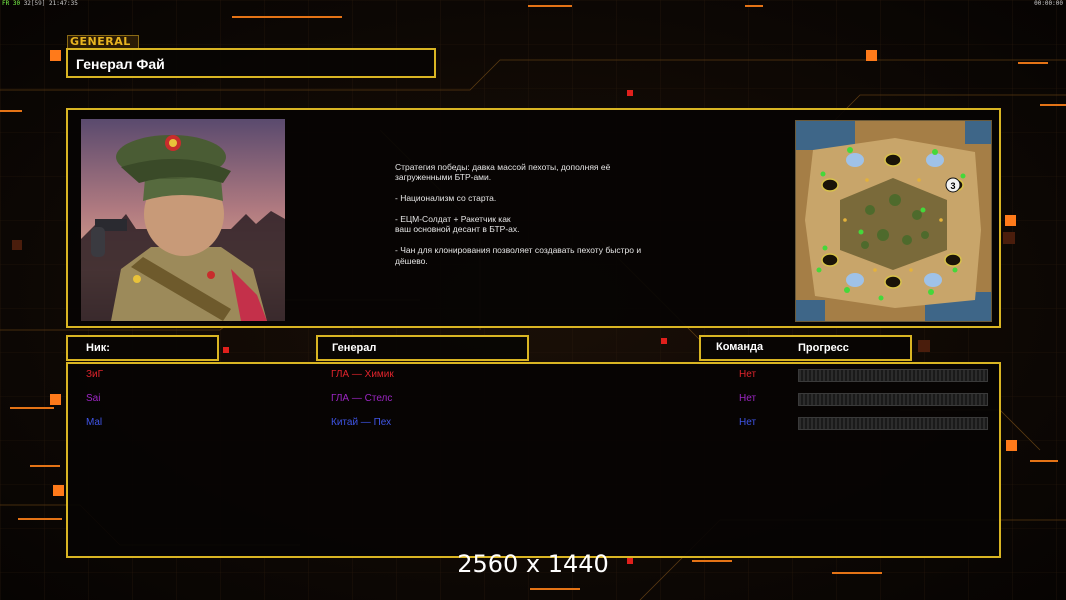 The height and width of the screenshot is (600, 1066). Describe the element at coordinates (362, 398) in the screenshot. I see `player-general: ГЛА — Стелс` at that location.